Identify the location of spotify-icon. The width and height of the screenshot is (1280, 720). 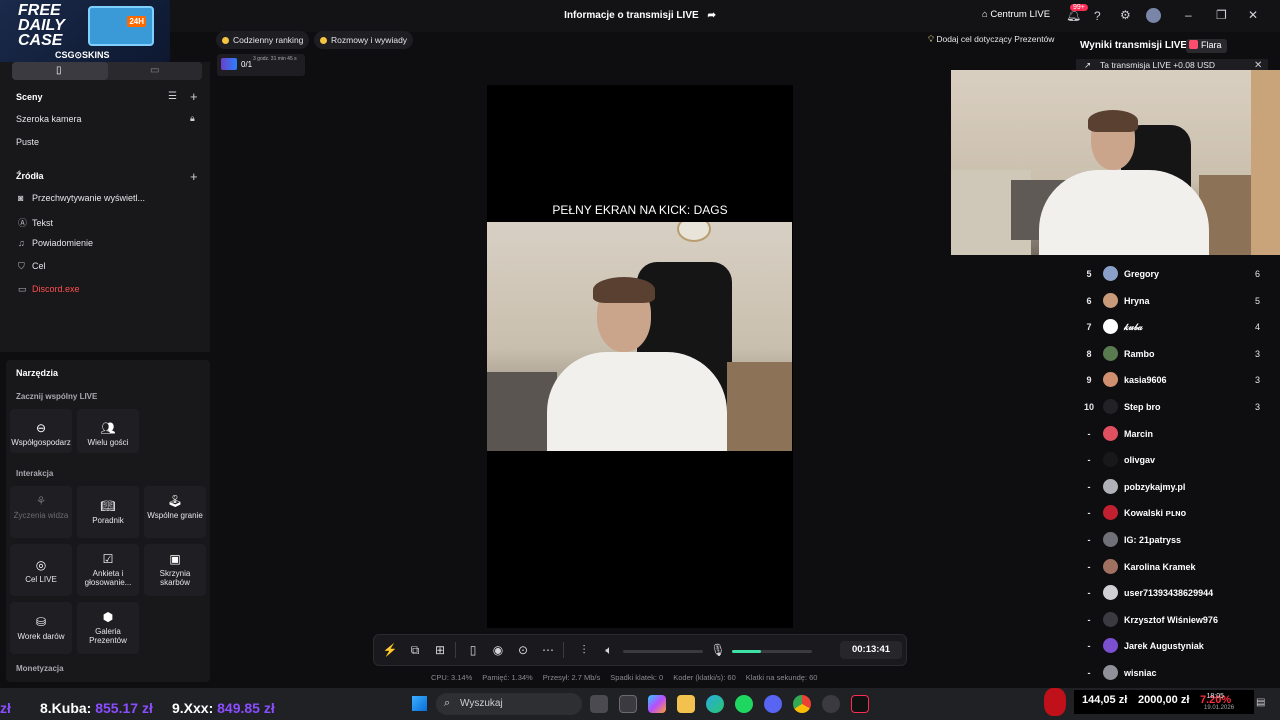
(744, 704).